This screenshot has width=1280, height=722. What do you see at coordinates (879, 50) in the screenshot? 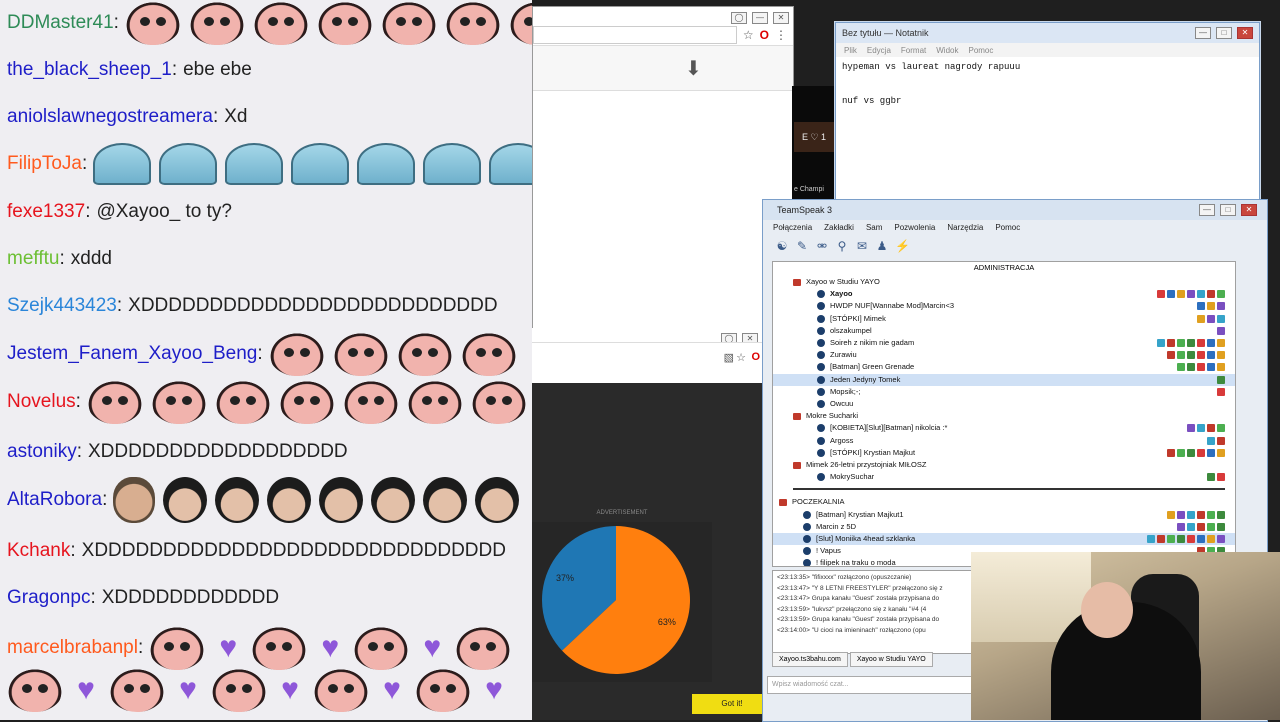
I see `notepad-menu-item: Edycja` at bounding box center [879, 50].